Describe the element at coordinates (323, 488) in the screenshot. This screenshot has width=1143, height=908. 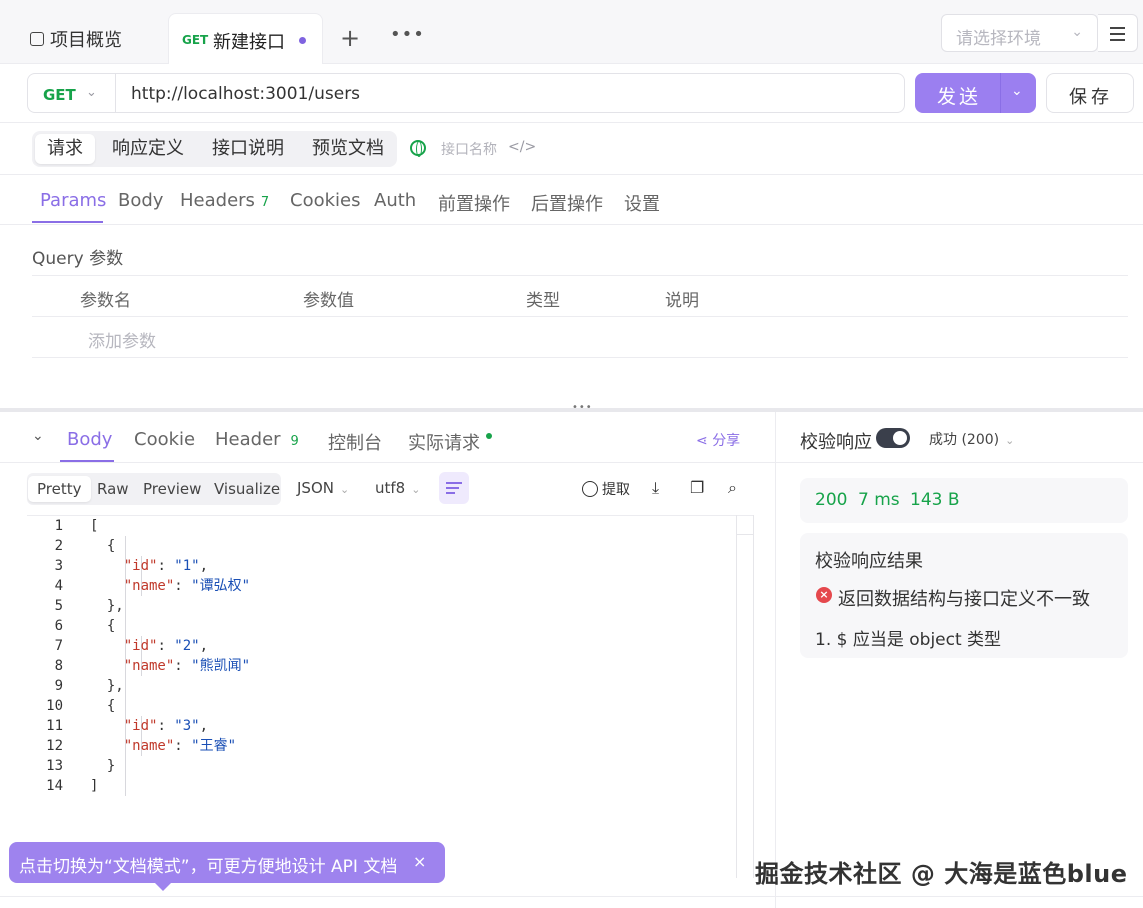
I see `language-select: JSON ⌄` at that location.